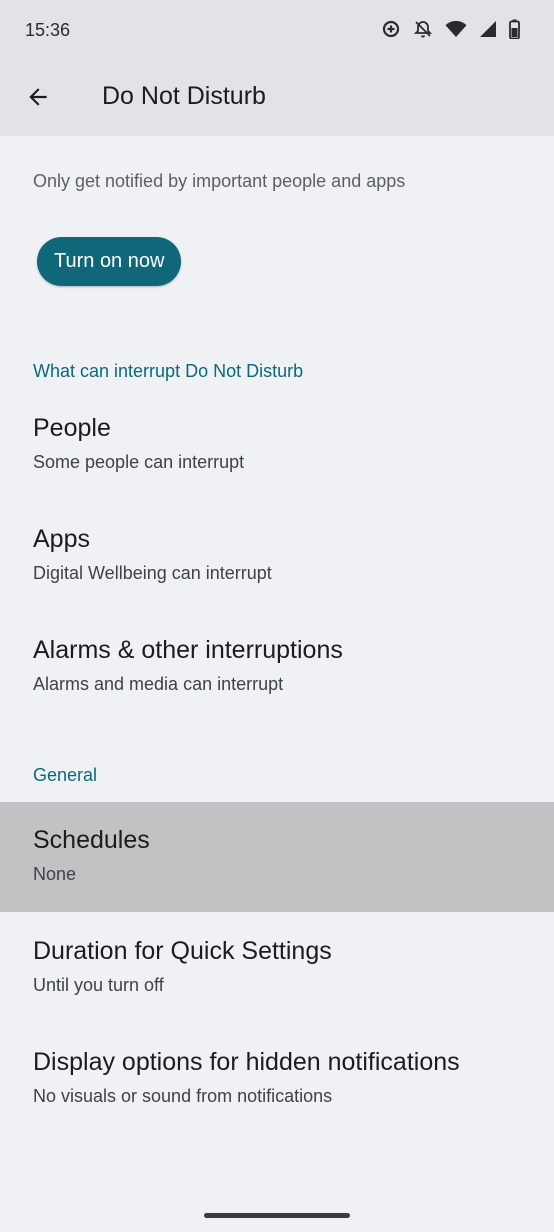 This screenshot has width=554, height=1232. I want to click on wifi-icon, so click(456, 29).